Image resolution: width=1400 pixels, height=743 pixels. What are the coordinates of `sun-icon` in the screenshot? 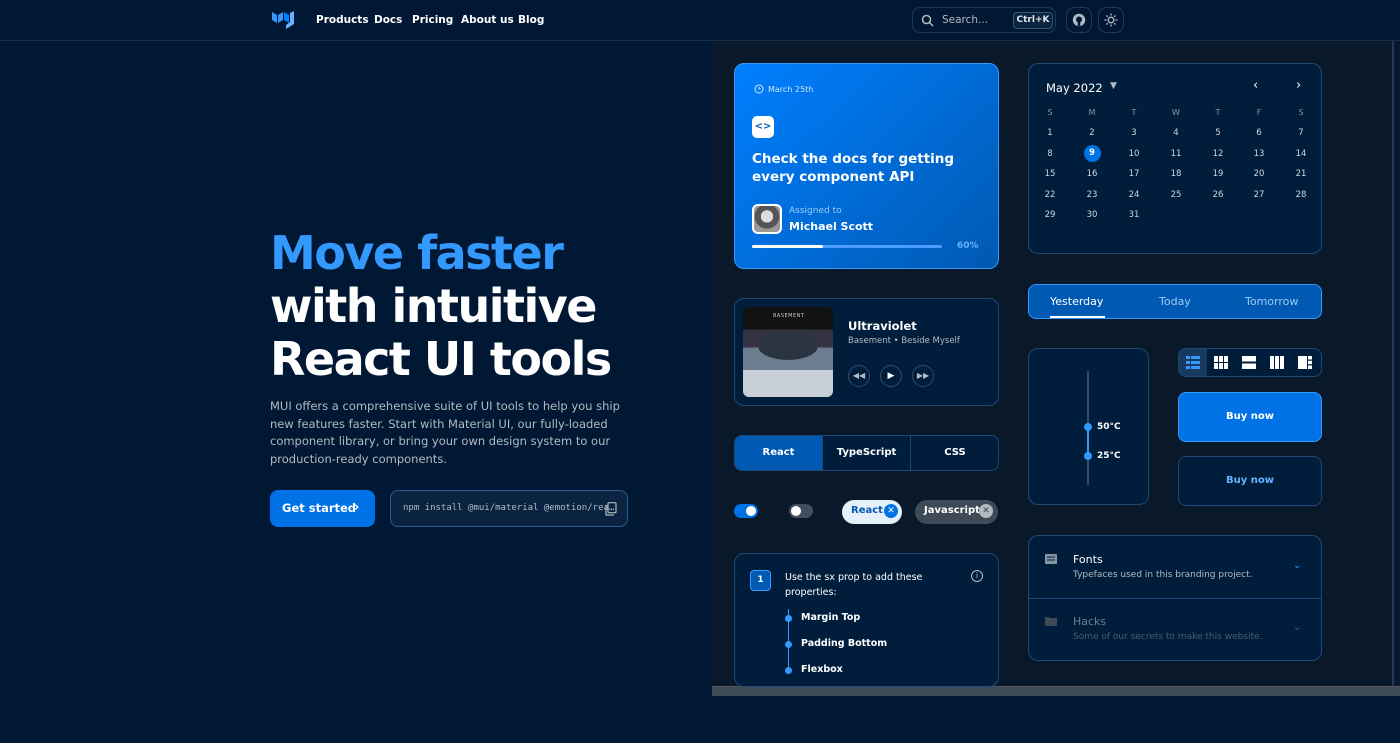 It's located at (1111, 20).